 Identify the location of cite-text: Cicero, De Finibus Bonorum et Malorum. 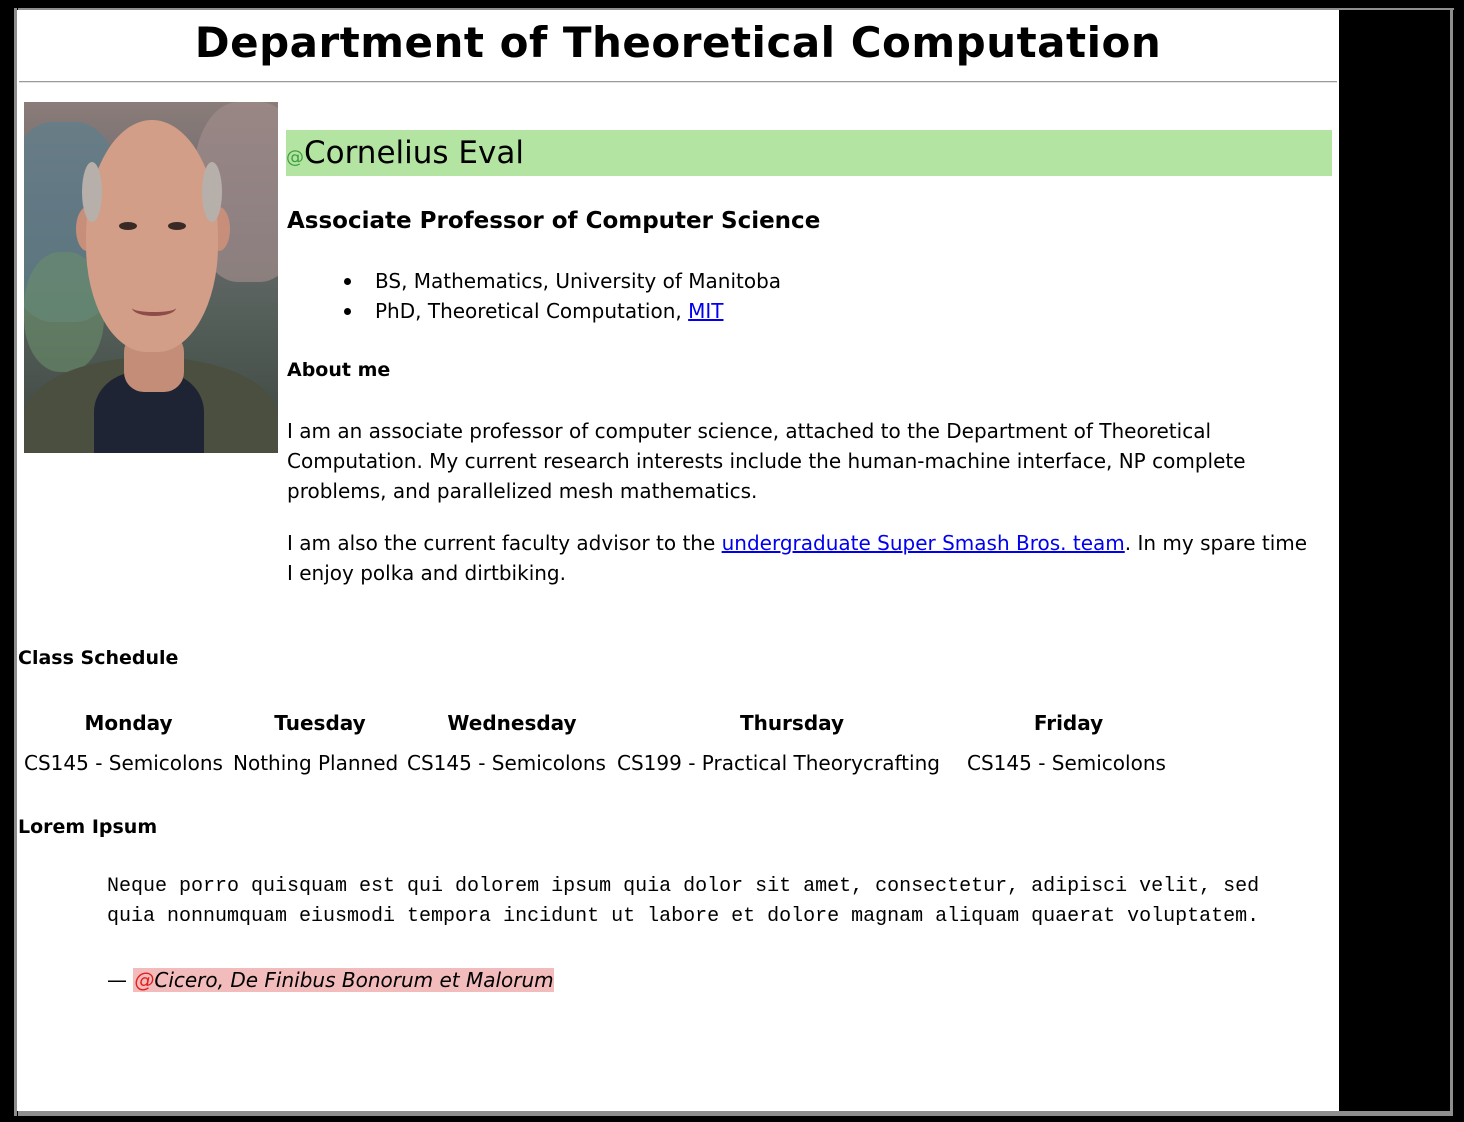
(354, 980).